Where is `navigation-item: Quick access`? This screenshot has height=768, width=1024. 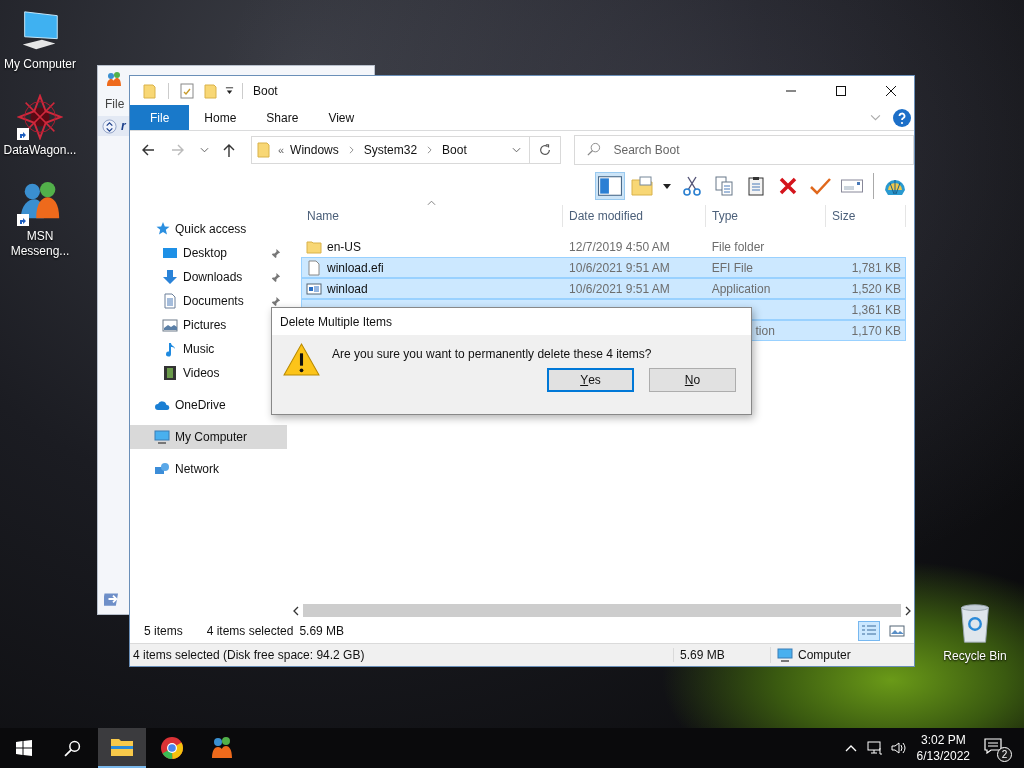 navigation-item: Quick access is located at coordinates (208, 229).